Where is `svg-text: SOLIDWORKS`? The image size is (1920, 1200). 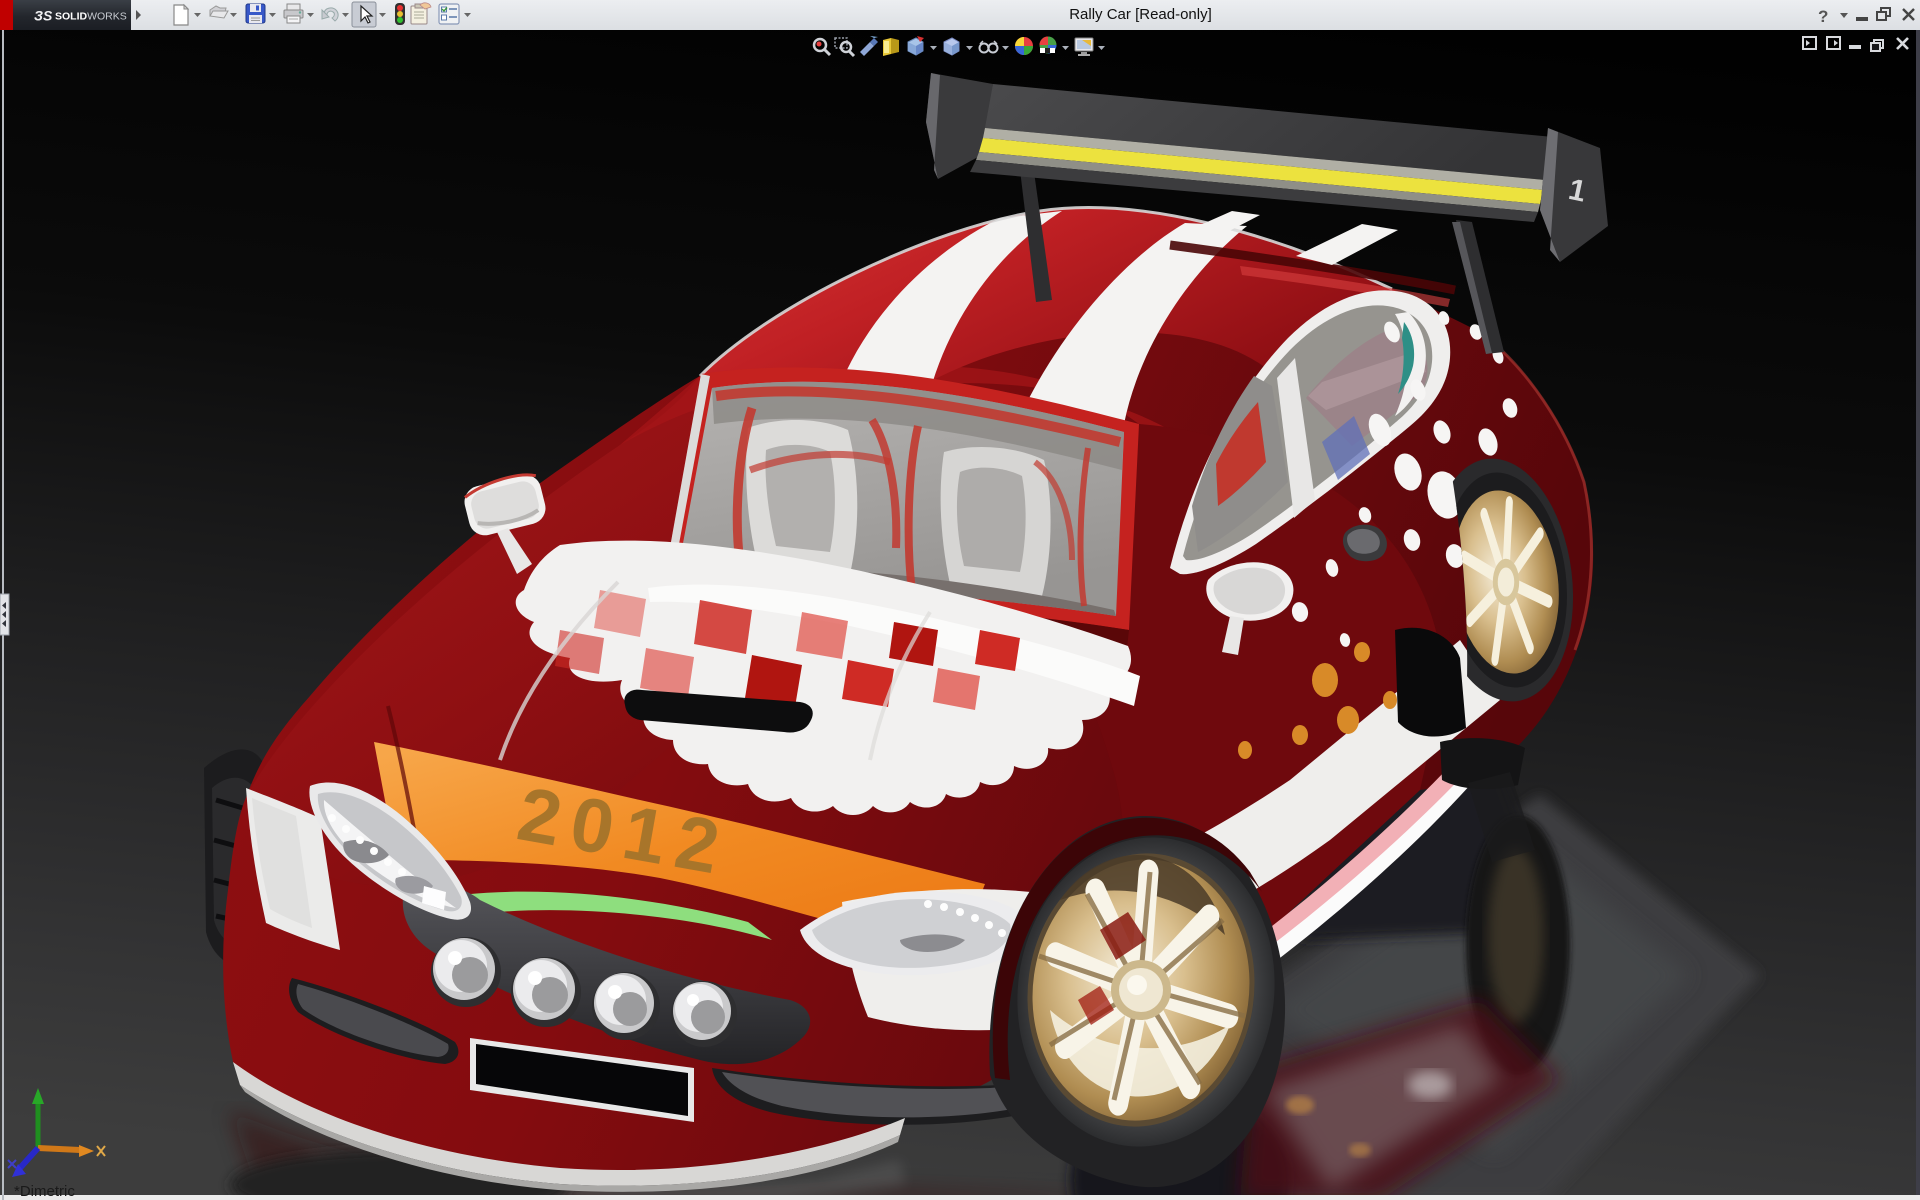
svg-text: SOLIDWORKS is located at coordinates (91, 17).